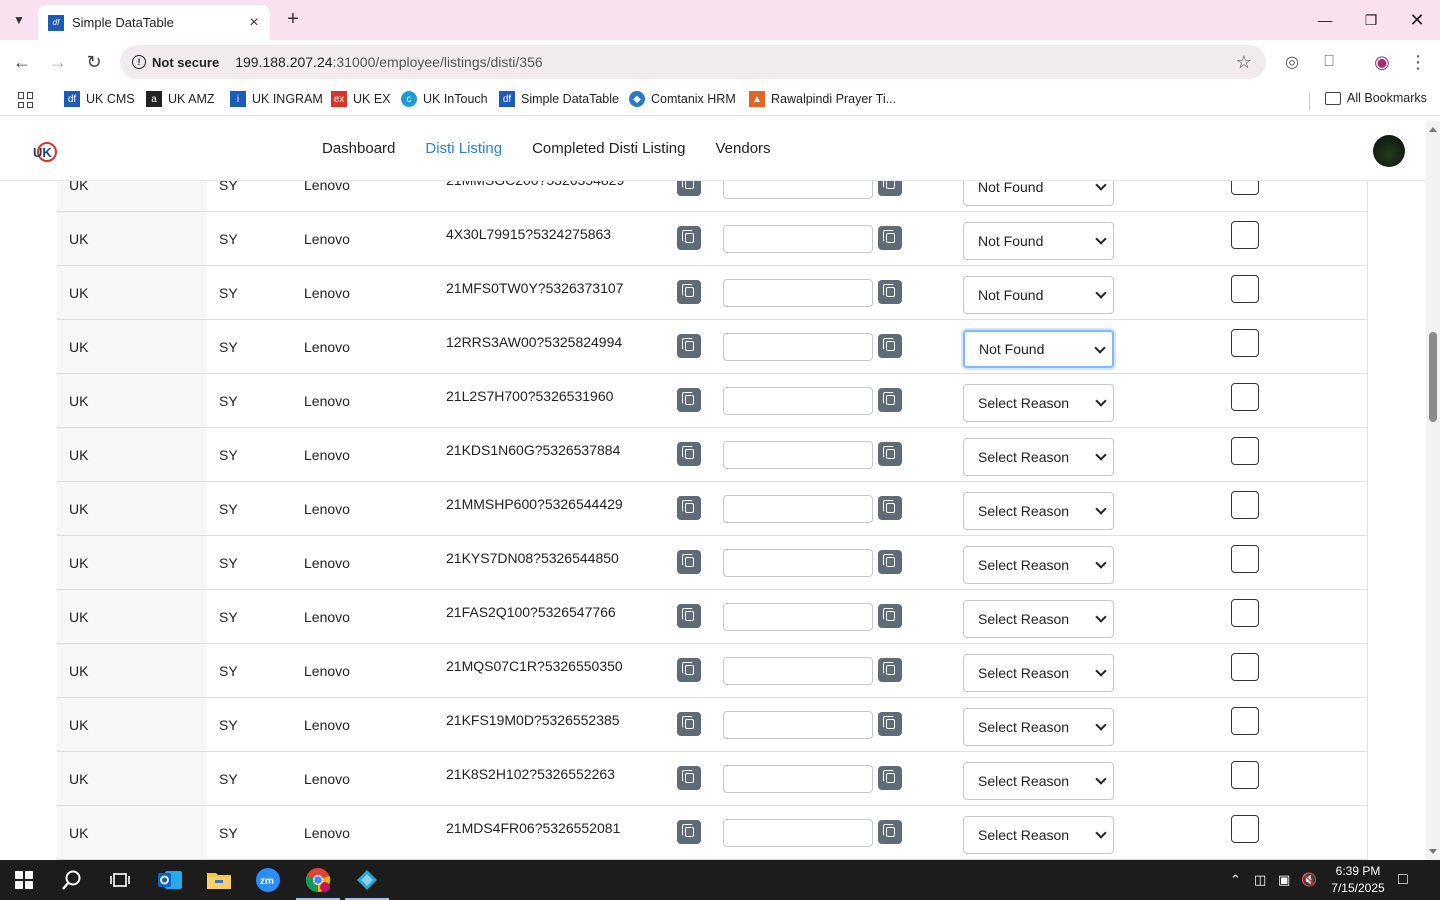 Image resolution: width=1440 pixels, height=900 pixels. Describe the element at coordinates (463, 149) in the screenshot. I see `nav-disti-listing: Disti Listing` at that location.